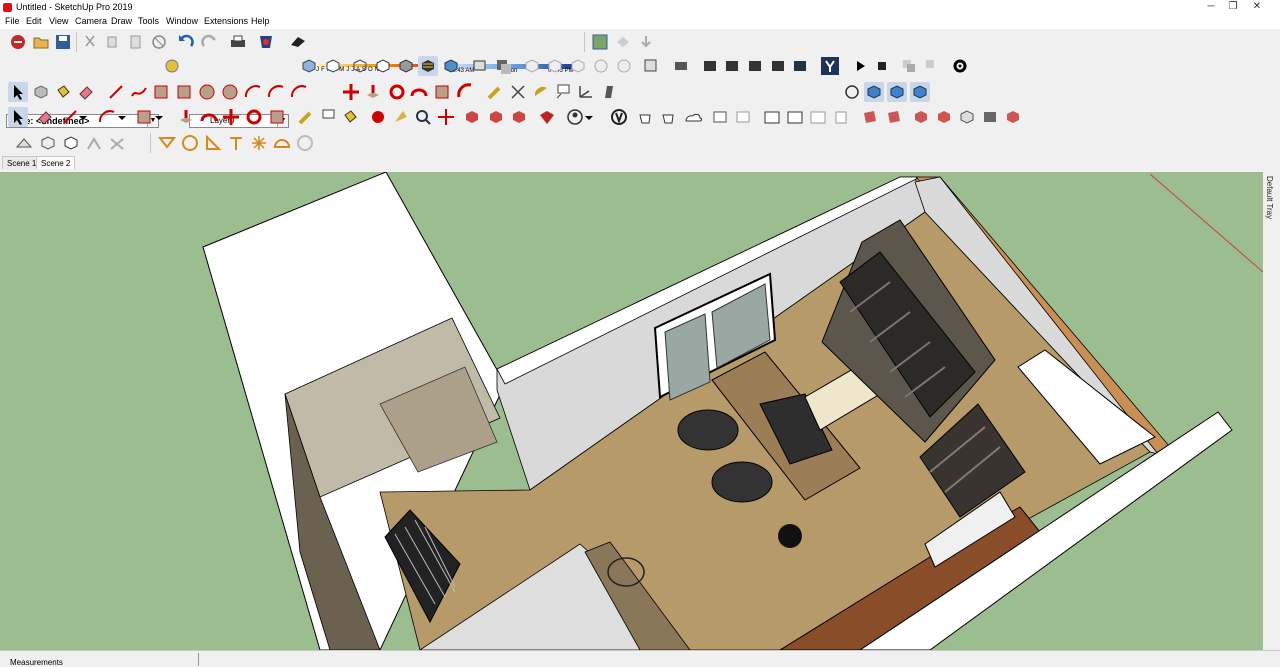  I want to click on sandbox-from-scratch-icon, so click(48, 143).